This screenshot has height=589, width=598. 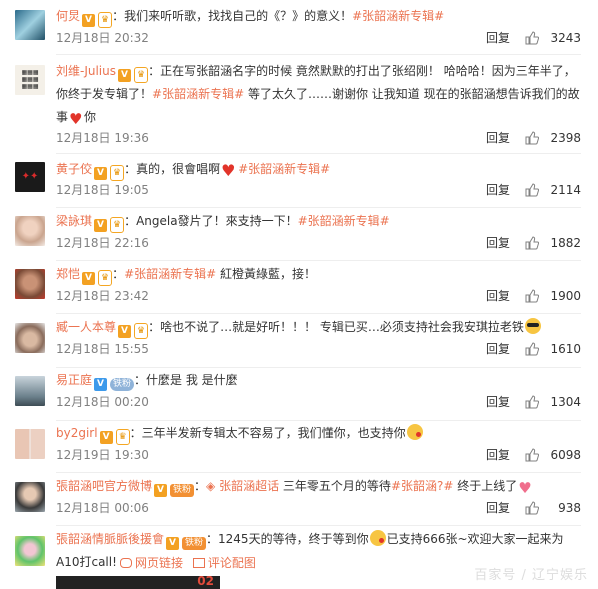 What do you see at coordinates (30, 80) in the screenshot?
I see `avatar: ▦▦▦ ▦▦▦ ▦▦▦` at bounding box center [30, 80].